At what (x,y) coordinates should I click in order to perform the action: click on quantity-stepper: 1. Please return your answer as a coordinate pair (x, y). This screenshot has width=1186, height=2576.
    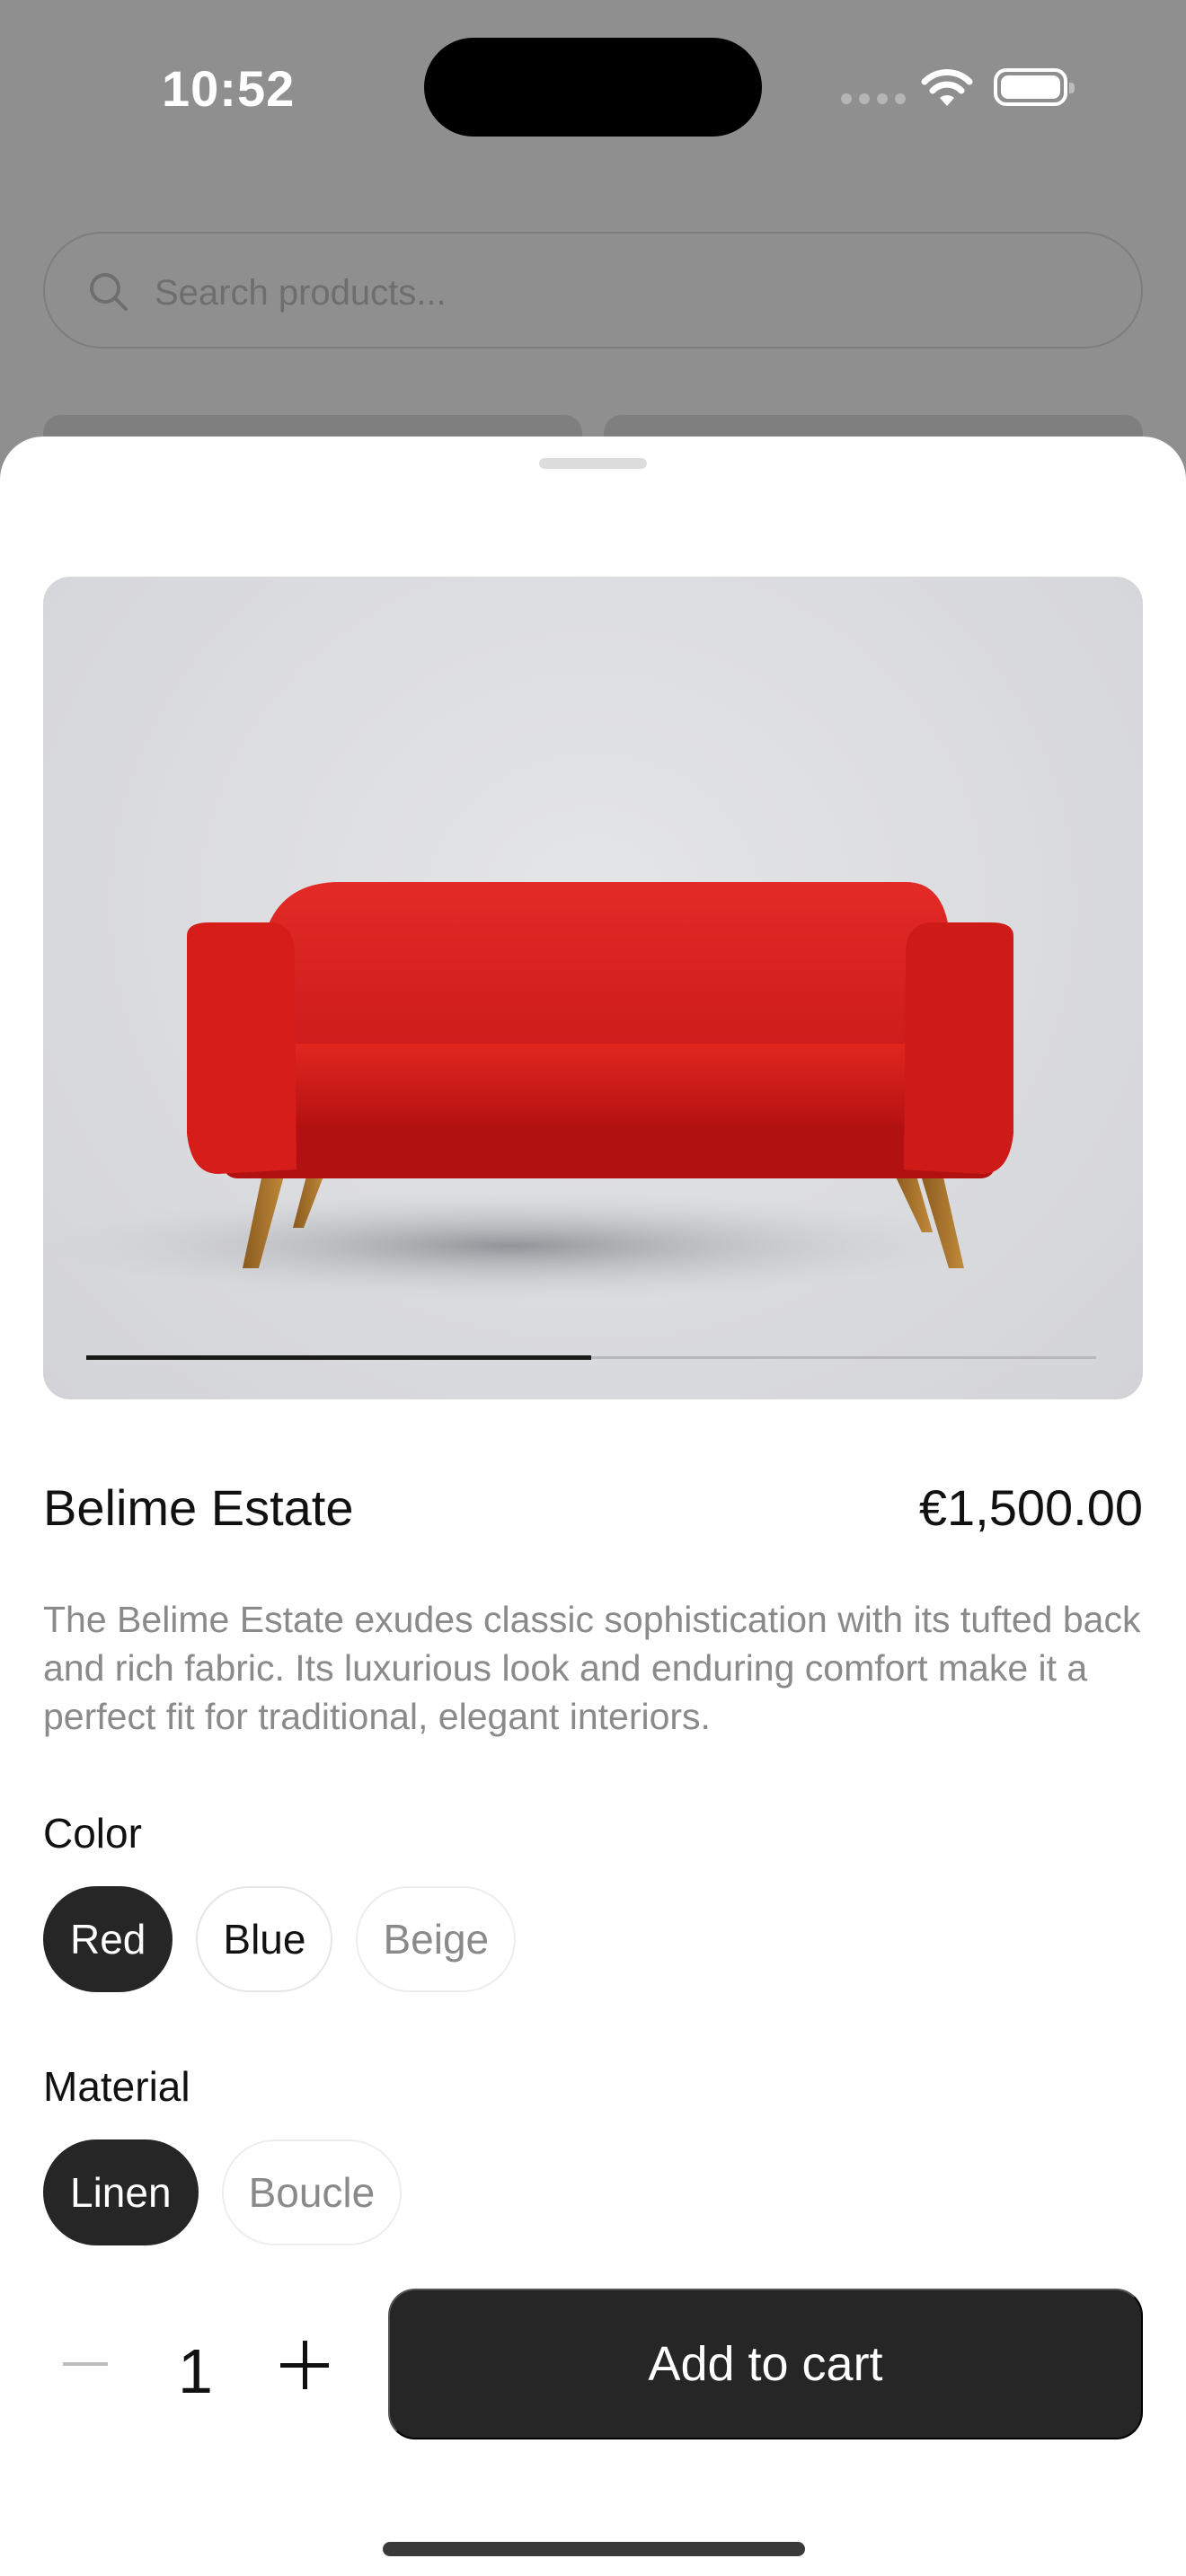
    Looking at the image, I should click on (191, 2364).